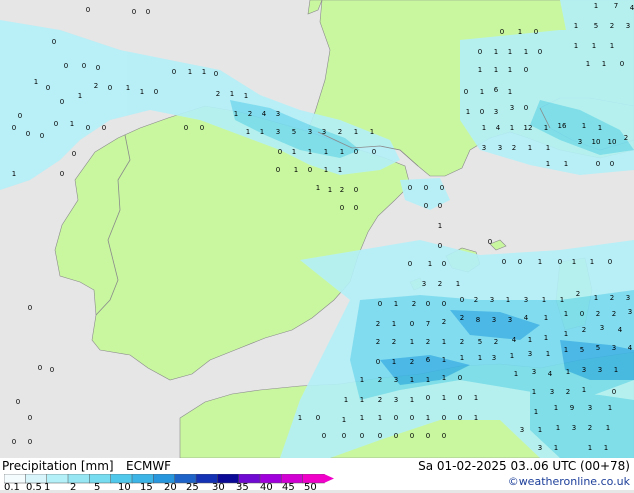 Image resolution: width=634 pixels, height=493 pixels. I want to click on legend-tick: 25, so click(192, 487).